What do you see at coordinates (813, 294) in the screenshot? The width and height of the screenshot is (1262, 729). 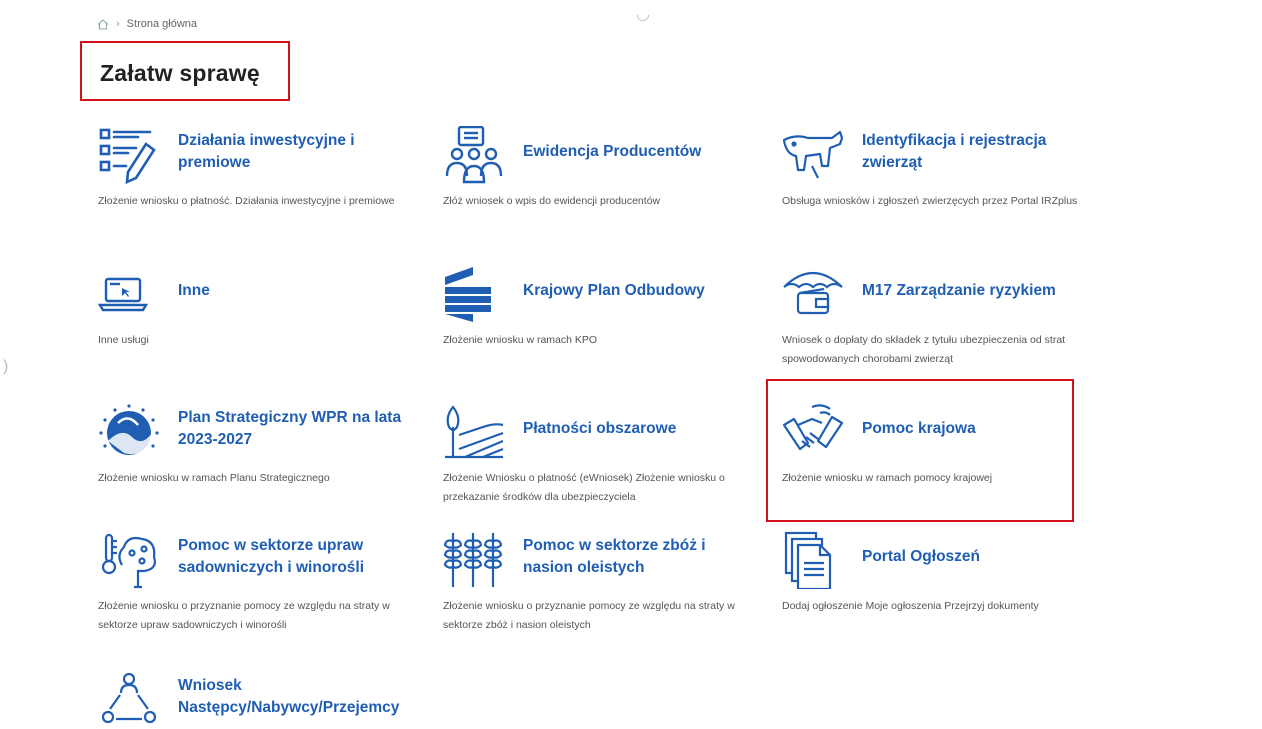 I see `umbrella-wallet-icon` at bounding box center [813, 294].